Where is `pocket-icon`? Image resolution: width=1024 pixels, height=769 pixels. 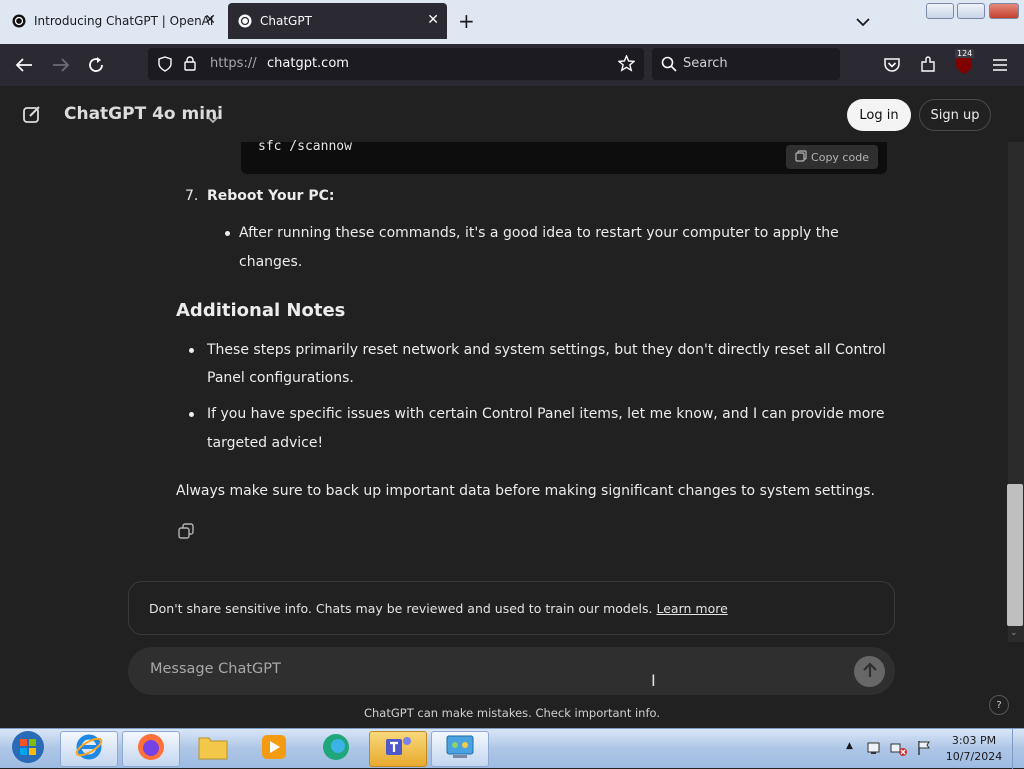 pocket-icon is located at coordinates (892, 65).